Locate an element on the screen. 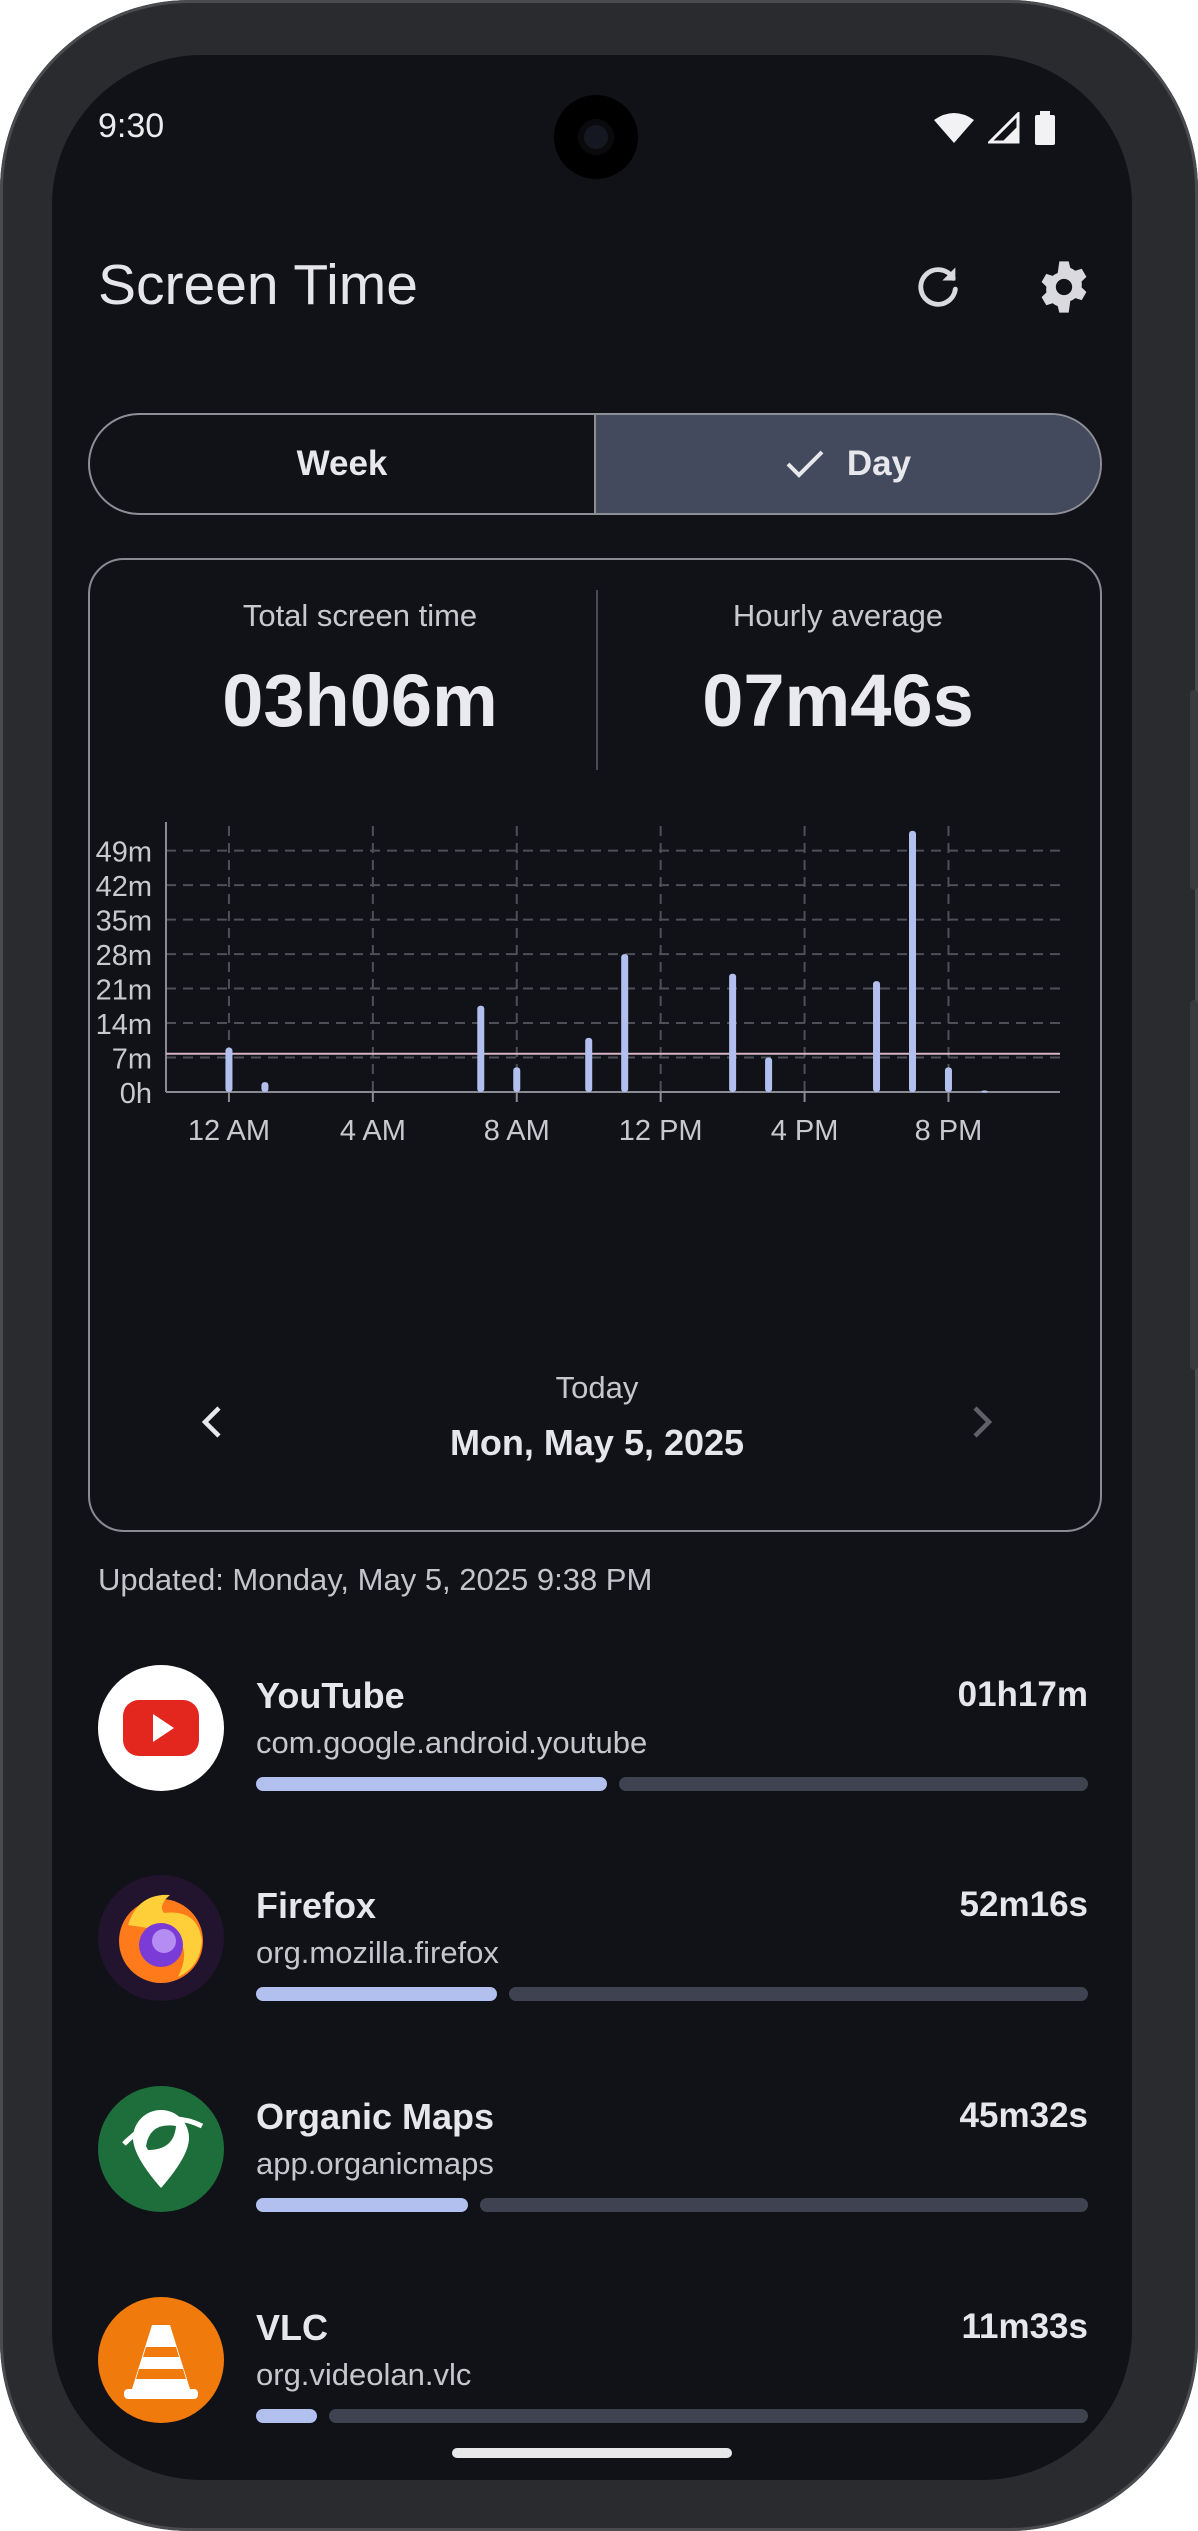  tab-week-label: Week is located at coordinates (342, 463).